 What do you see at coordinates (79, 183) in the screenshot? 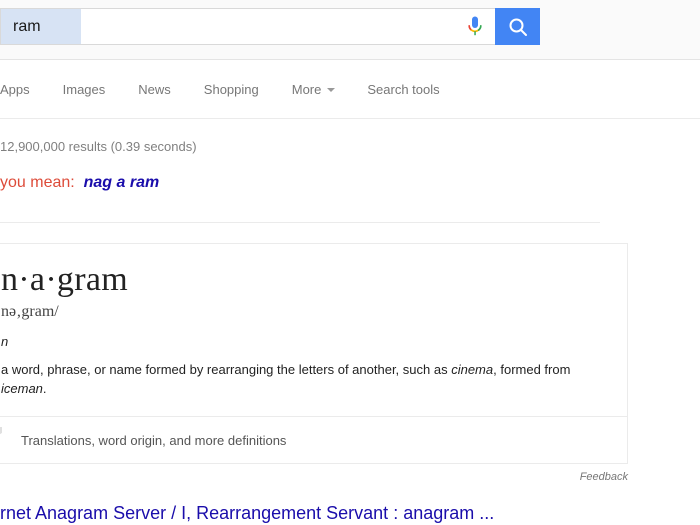
I see `did-you-mean: you mean: nag a ram` at bounding box center [79, 183].